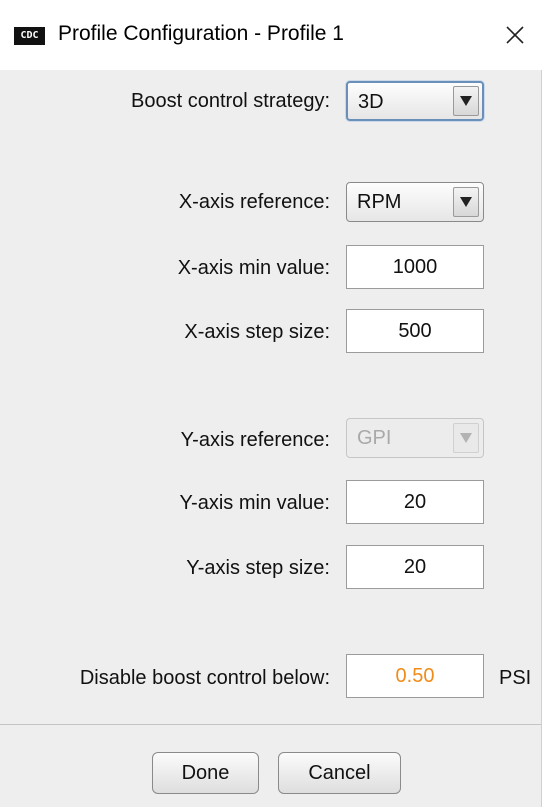 Image resolution: width=542 pixels, height=807 pixels. Describe the element at coordinates (415, 331) in the screenshot. I see `x-axis-step-input: 500` at that location.